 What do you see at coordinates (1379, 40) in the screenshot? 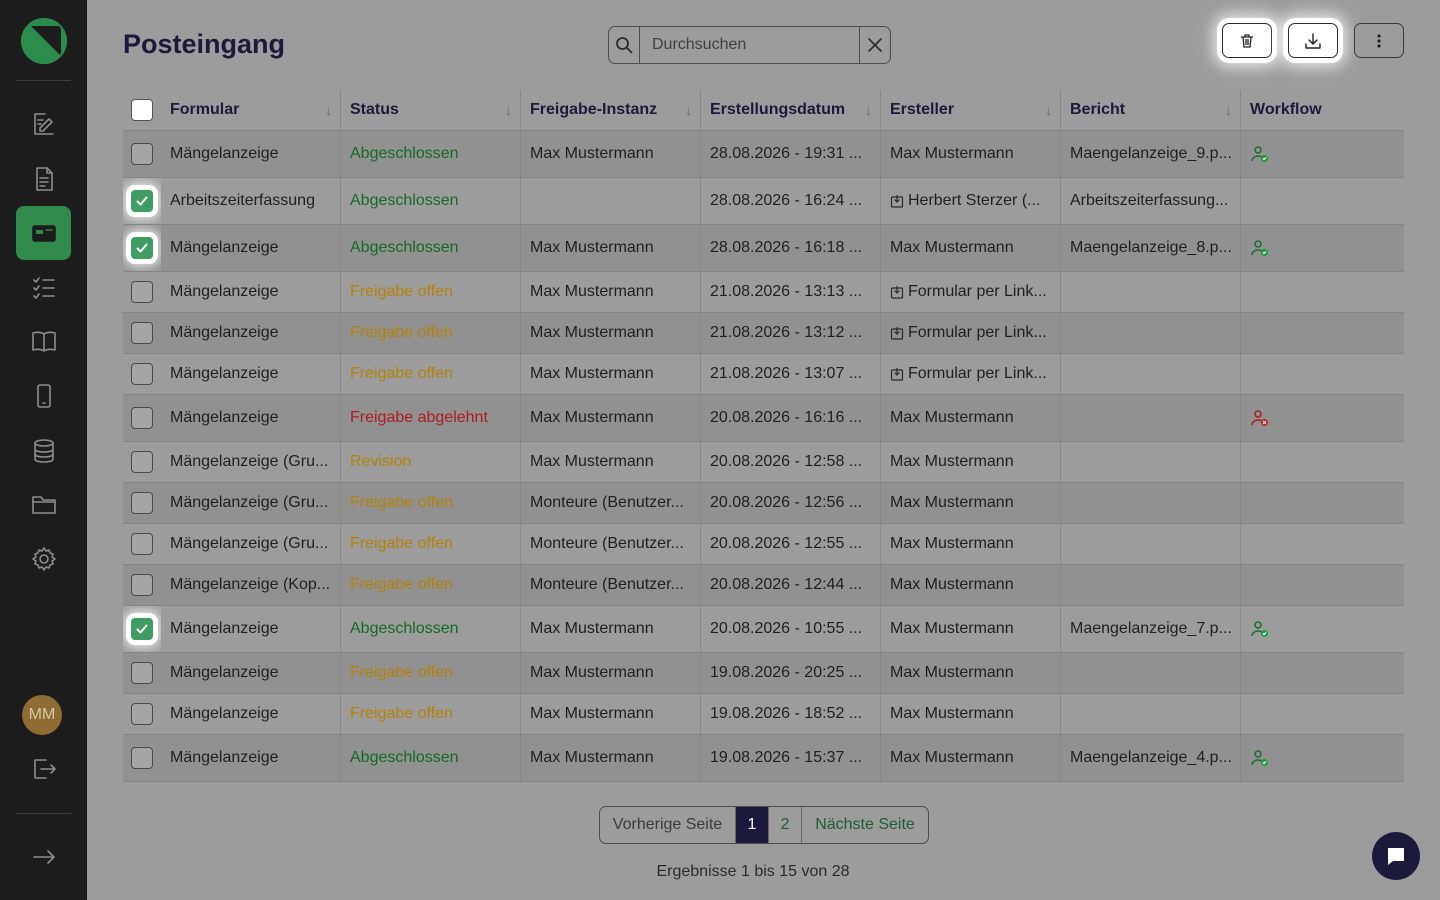
I see `more-options-button` at bounding box center [1379, 40].